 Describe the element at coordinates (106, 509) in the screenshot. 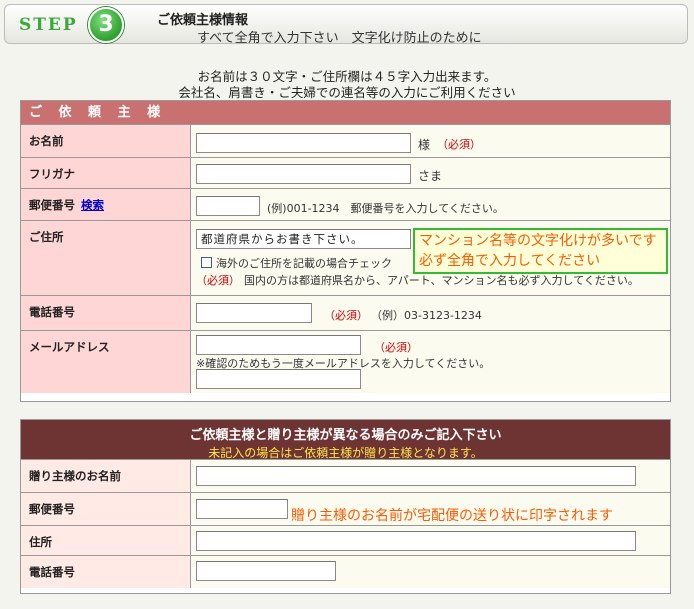

I see `sender-postal-label: 郵便番号` at that location.